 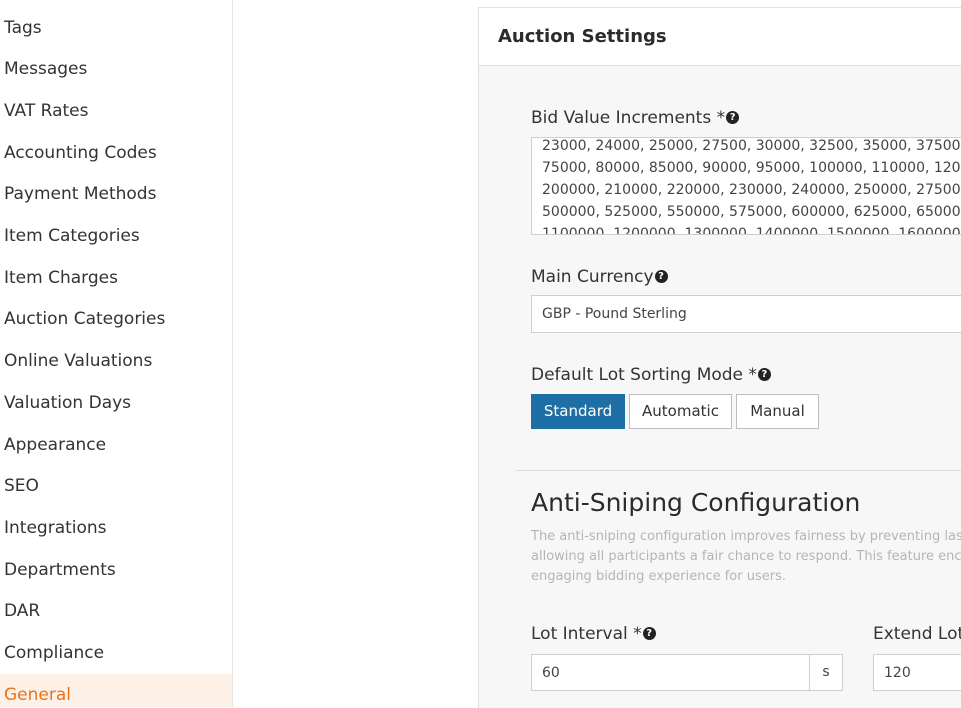 I want to click on sidebar-item-tags: Tags, so click(x=23, y=28).